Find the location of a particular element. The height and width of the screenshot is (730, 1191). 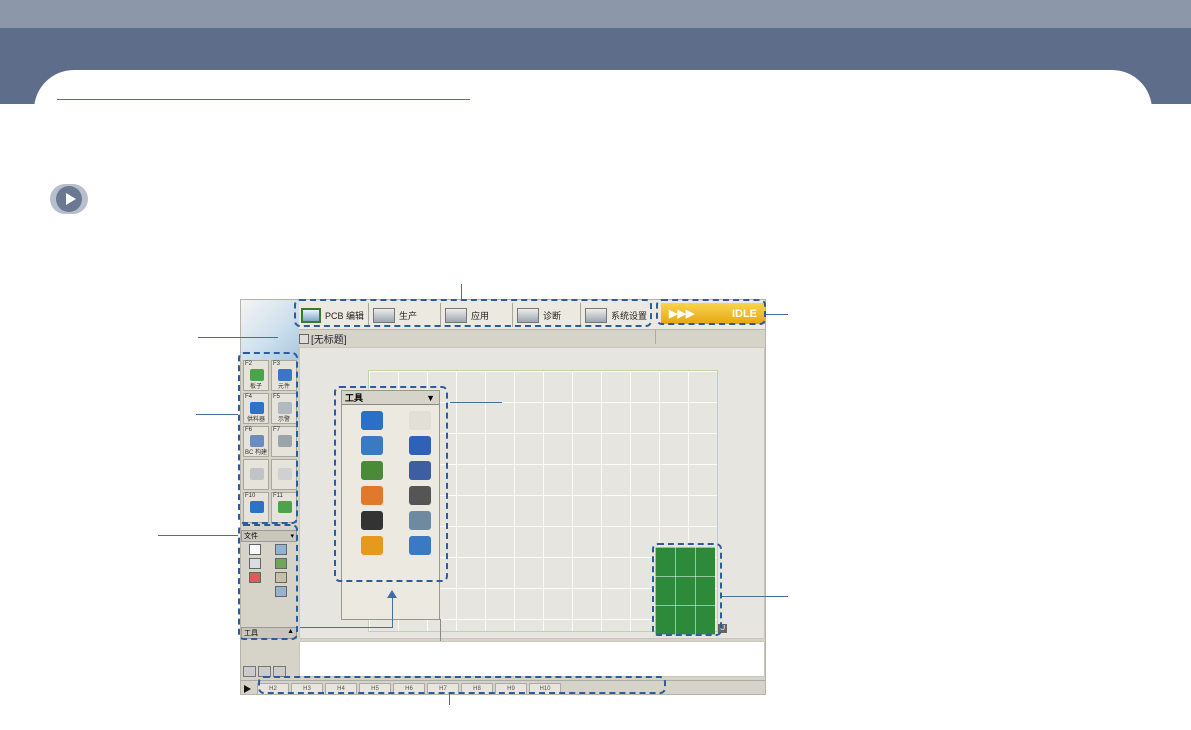

callout-fkey-box is located at coordinates (268, 438).